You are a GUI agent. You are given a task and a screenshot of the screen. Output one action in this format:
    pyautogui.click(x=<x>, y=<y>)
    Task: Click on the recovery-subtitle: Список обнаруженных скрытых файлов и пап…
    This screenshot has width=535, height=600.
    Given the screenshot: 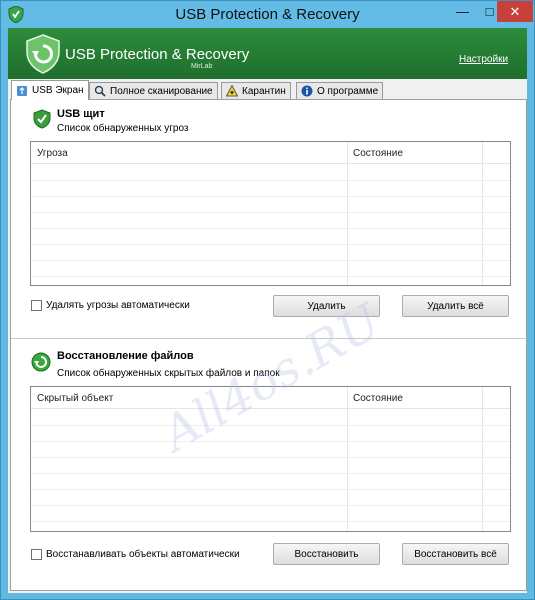 What is the action you would take?
    pyautogui.click(x=168, y=373)
    